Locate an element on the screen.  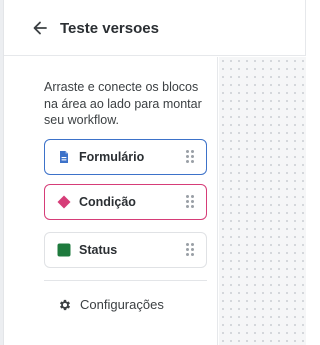
square-icon is located at coordinates (64, 250).